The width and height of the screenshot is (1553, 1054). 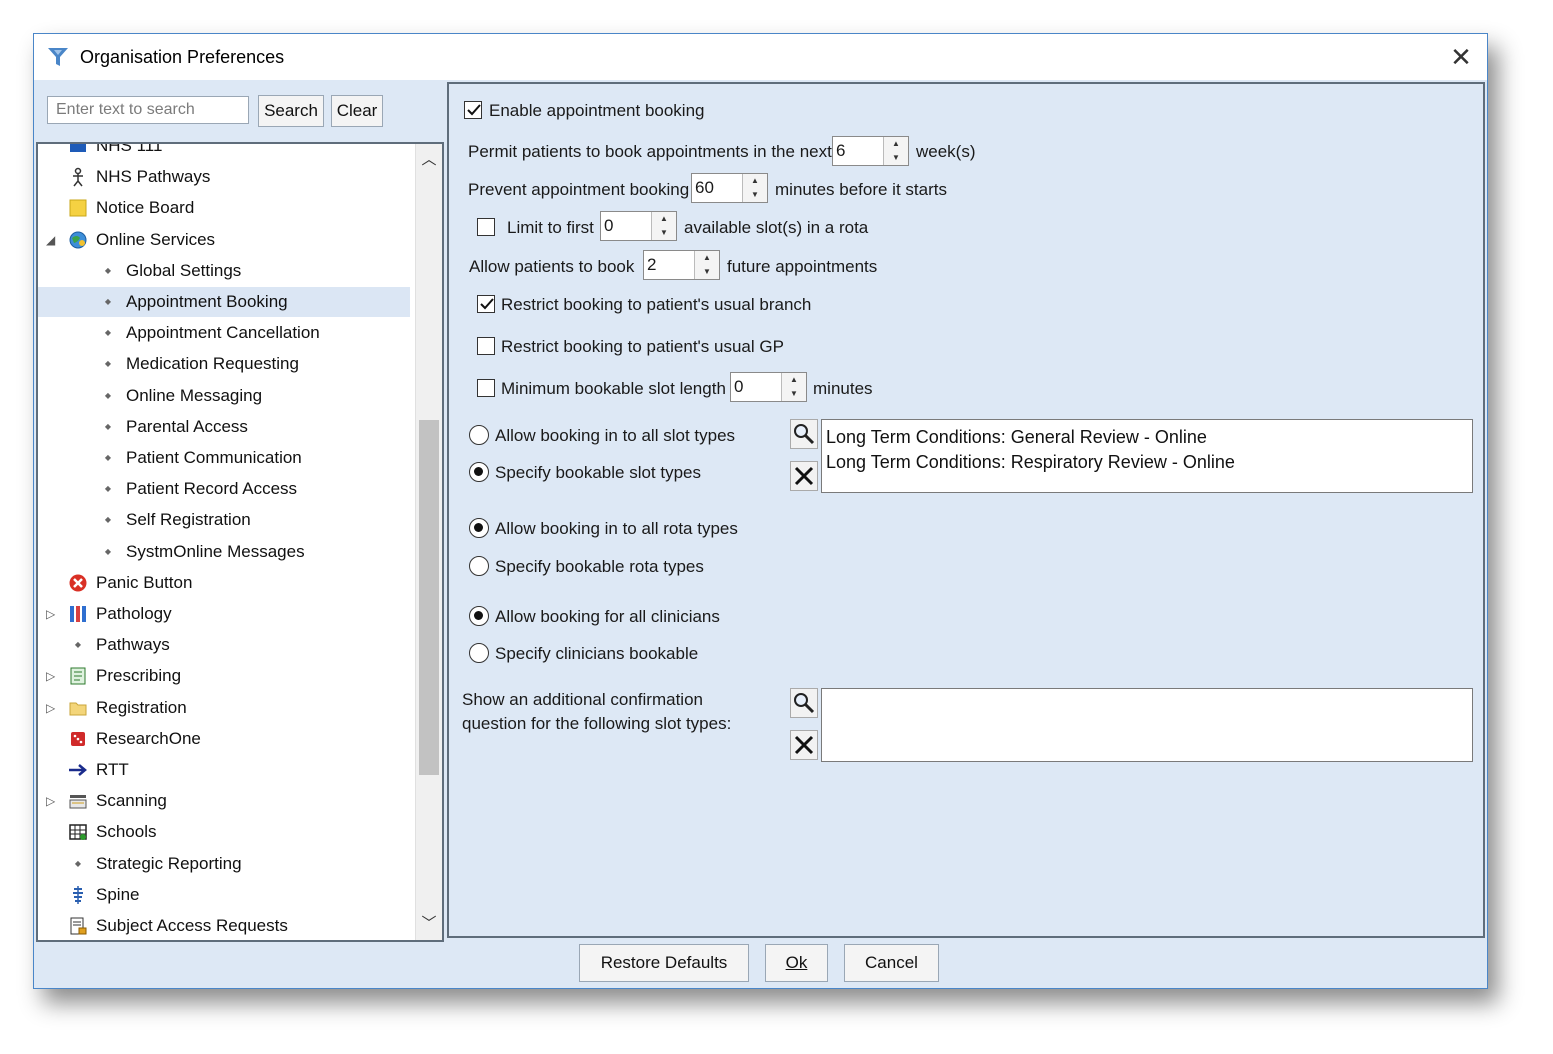 I want to click on tree-item: ◆ Medication Requesting, so click(x=224, y=364).